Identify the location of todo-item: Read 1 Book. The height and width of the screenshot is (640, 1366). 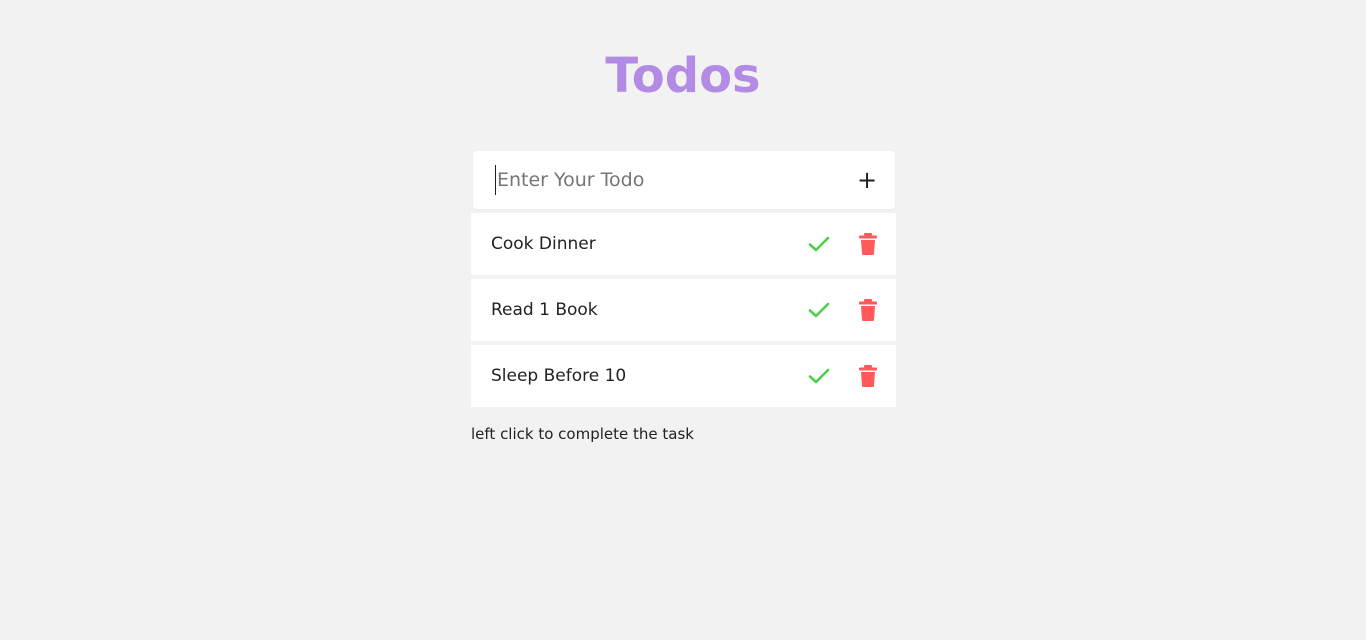
(683, 310).